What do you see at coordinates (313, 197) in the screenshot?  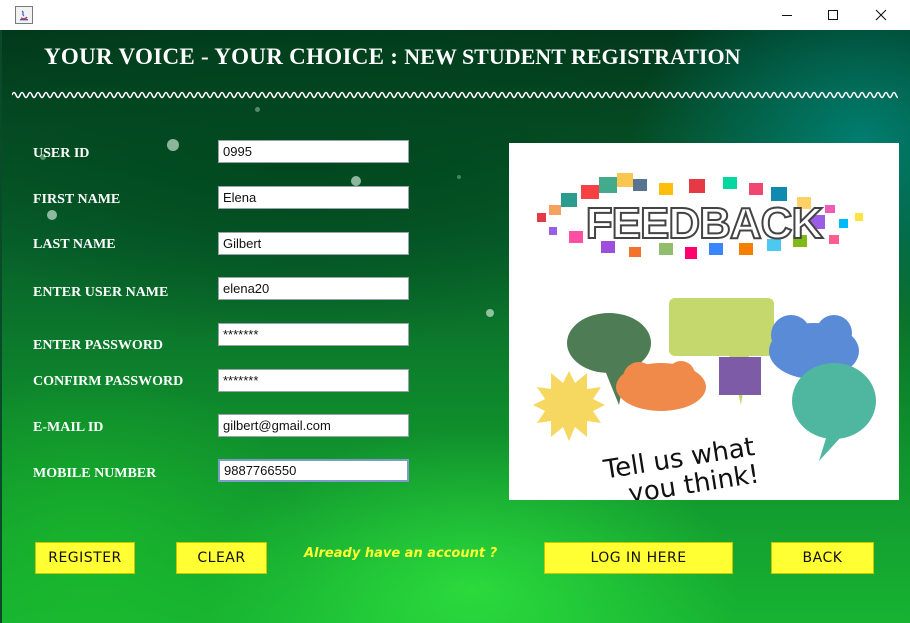 I see `first-name-input` at bounding box center [313, 197].